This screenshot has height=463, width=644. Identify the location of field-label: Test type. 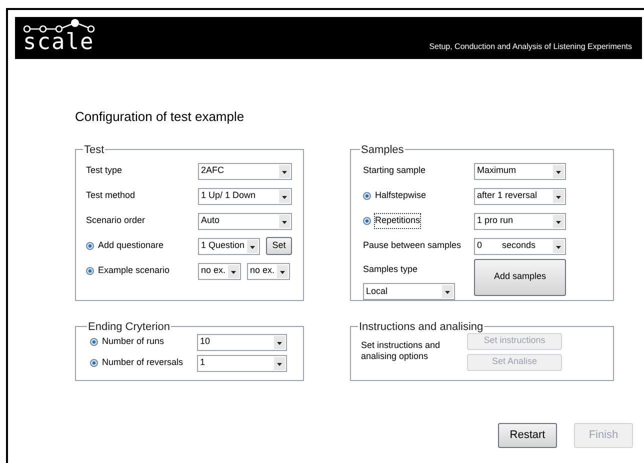
(104, 171).